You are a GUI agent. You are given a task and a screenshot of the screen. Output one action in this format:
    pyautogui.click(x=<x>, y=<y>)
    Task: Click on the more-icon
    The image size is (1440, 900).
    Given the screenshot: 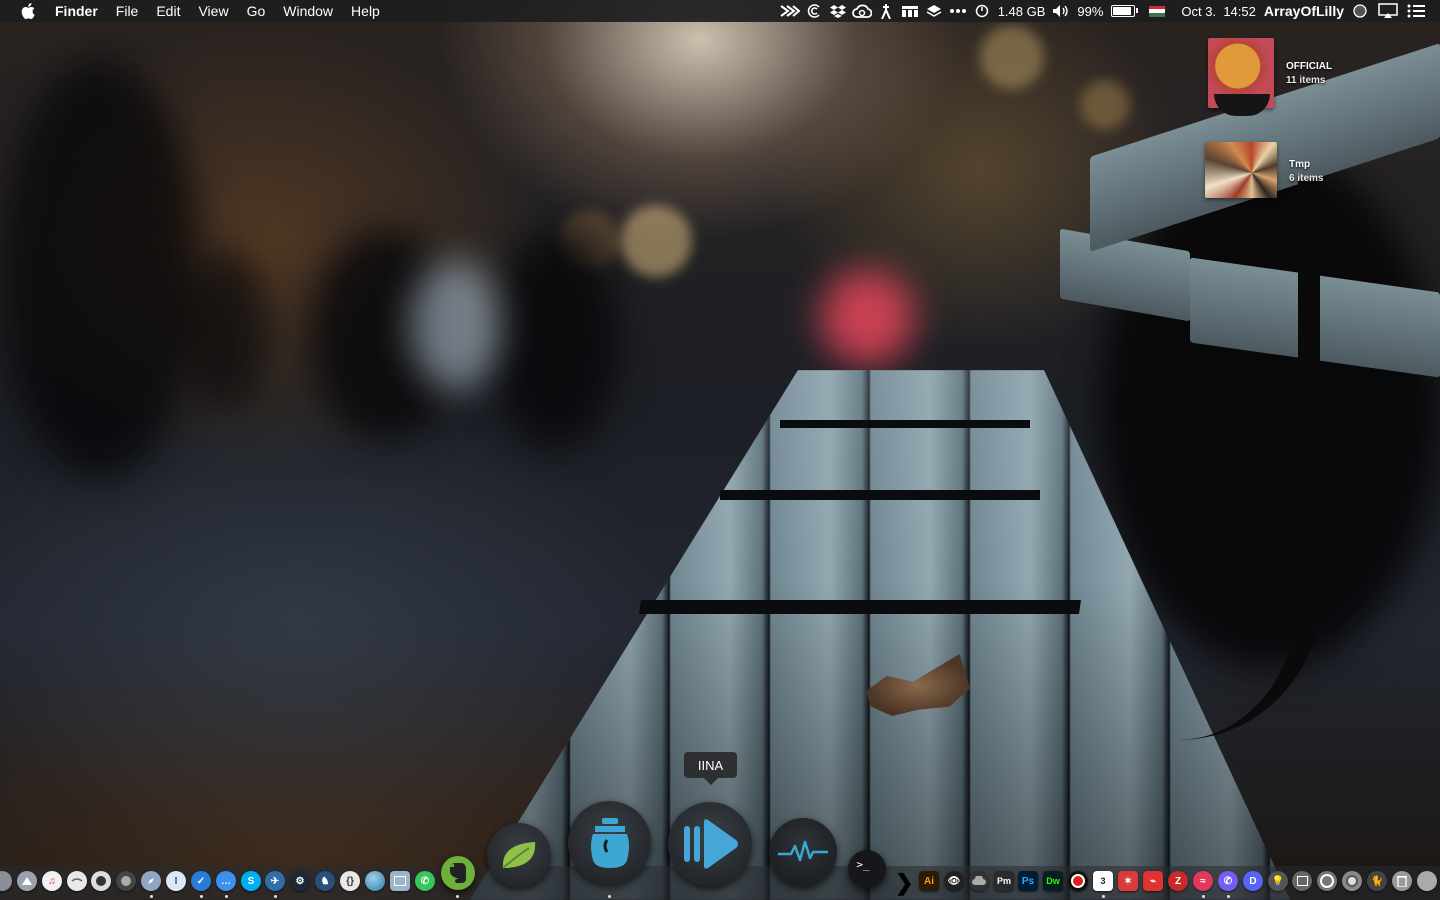 What is the action you would take?
    pyautogui.click(x=958, y=11)
    